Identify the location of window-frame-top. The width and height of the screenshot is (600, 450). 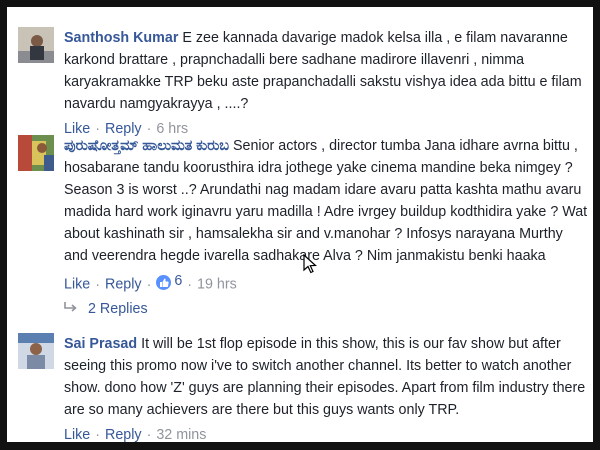
(300, 3).